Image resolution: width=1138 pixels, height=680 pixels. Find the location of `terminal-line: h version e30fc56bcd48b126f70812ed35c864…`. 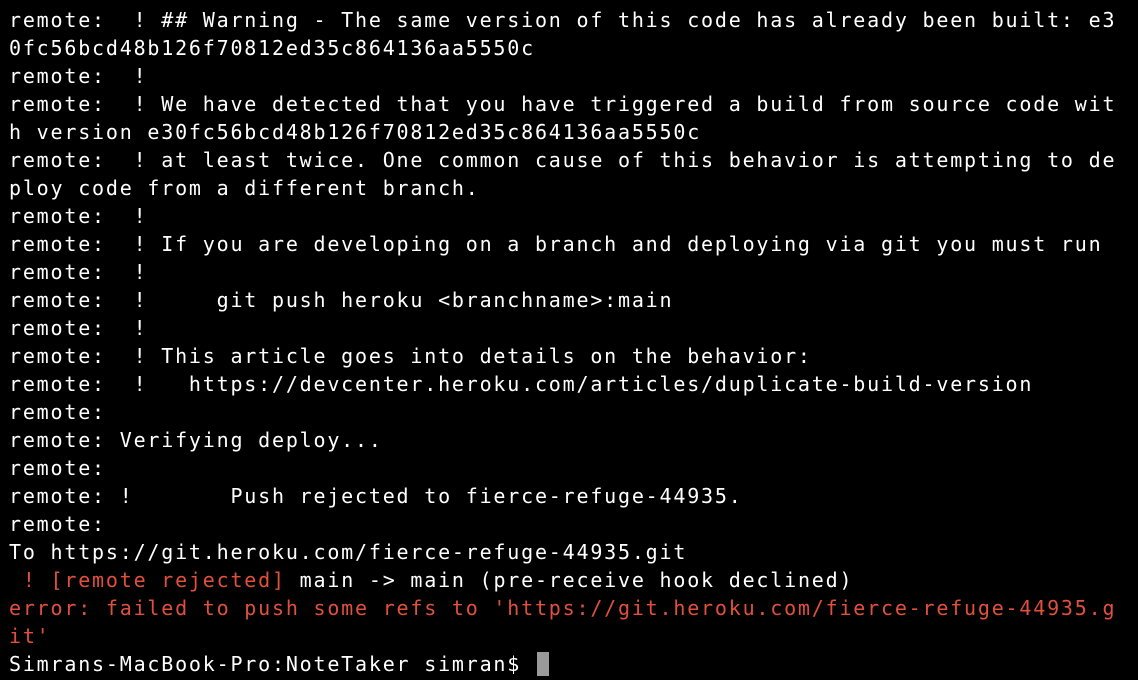

terminal-line: h version e30fc56bcd48b126f70812ed35c864… is located at coordinates (355, 132).